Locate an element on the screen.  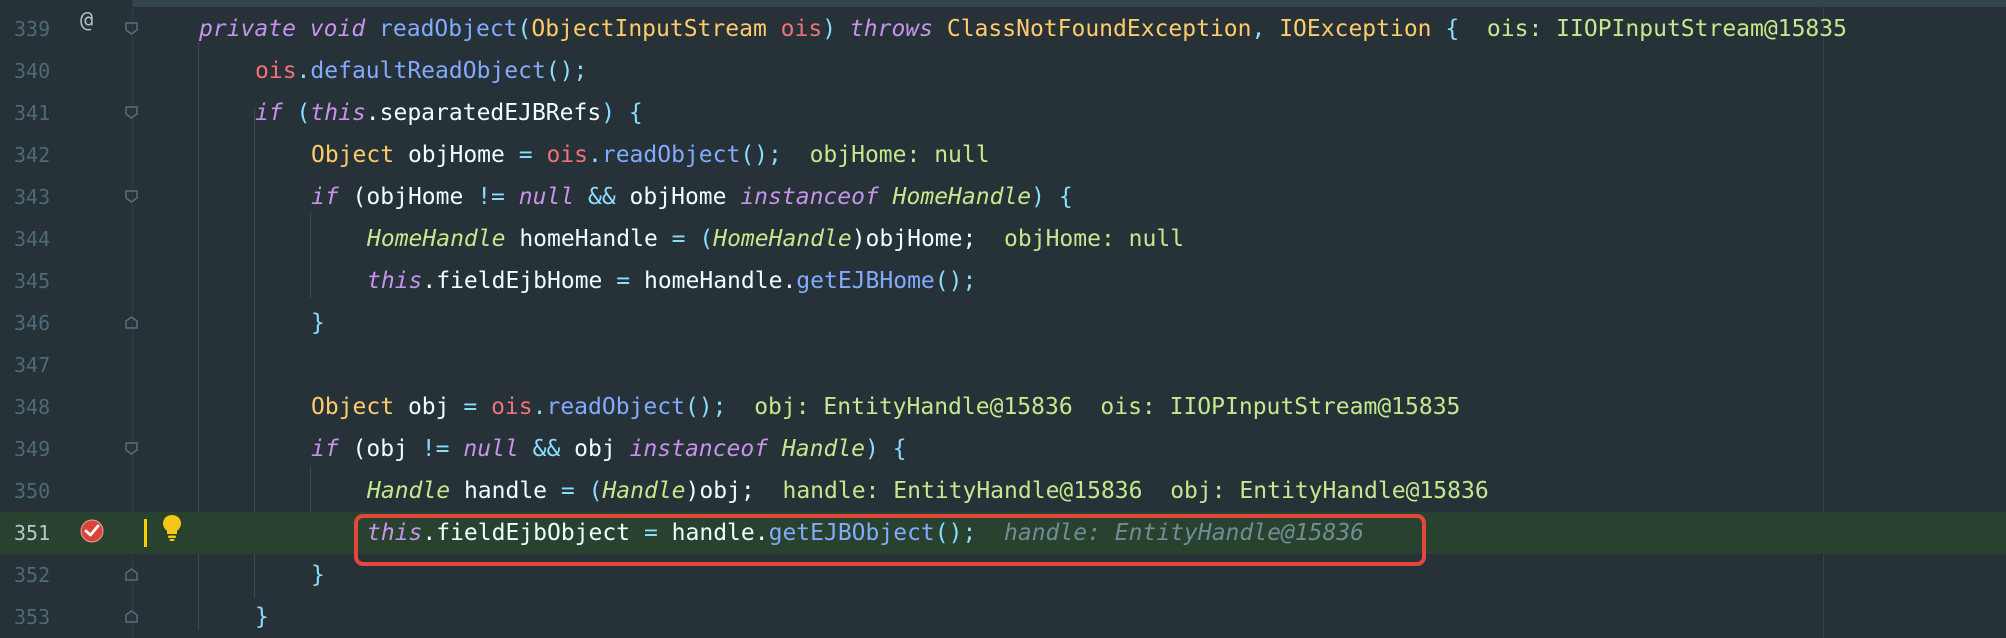
code-token: ) { is located at coordinates (622, 113).